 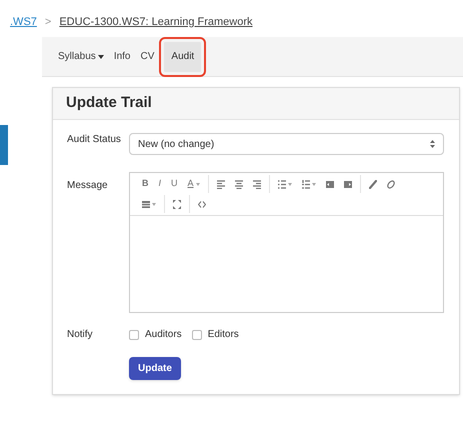 I want to click on code-icon, so click(x=202, y=204).